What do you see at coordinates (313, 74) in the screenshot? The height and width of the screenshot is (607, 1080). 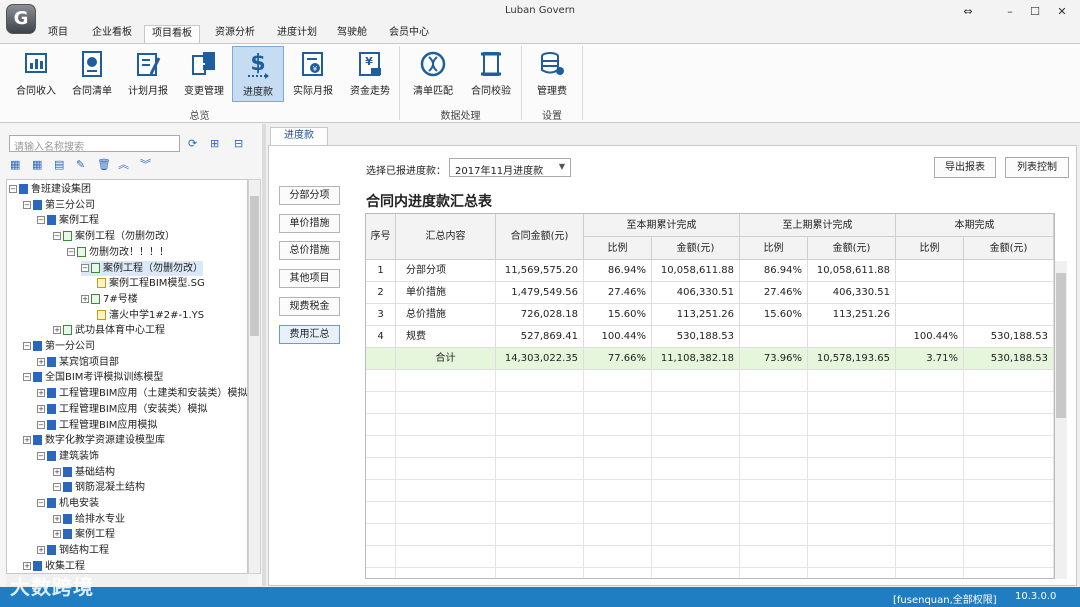 I see `ribbon-button-5: ¥ 实际月报` at bounding box center [313, 74].